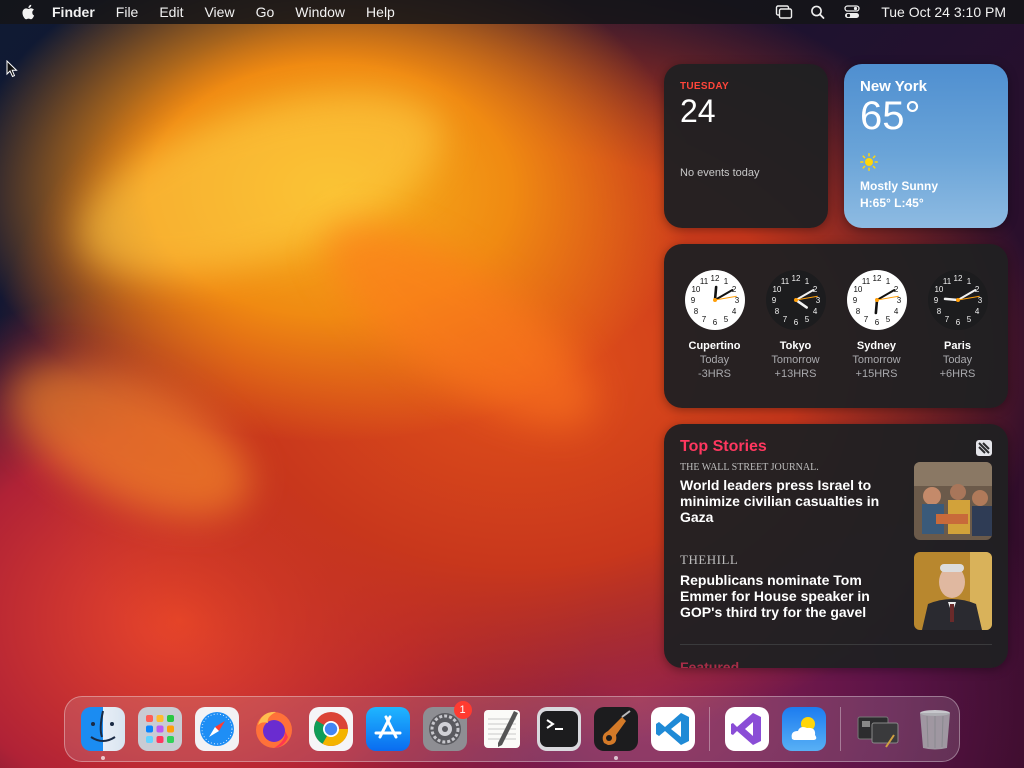  Describe the element at coordinates (723, 446) in the screenshot. I see `news-widget-title: Top Stories` at that location.